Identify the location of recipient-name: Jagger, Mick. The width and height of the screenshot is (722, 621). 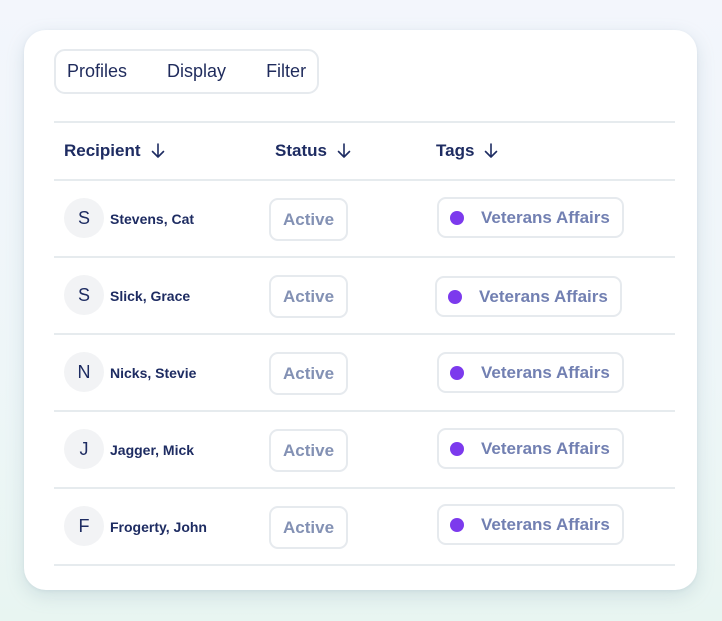
(152, 449).